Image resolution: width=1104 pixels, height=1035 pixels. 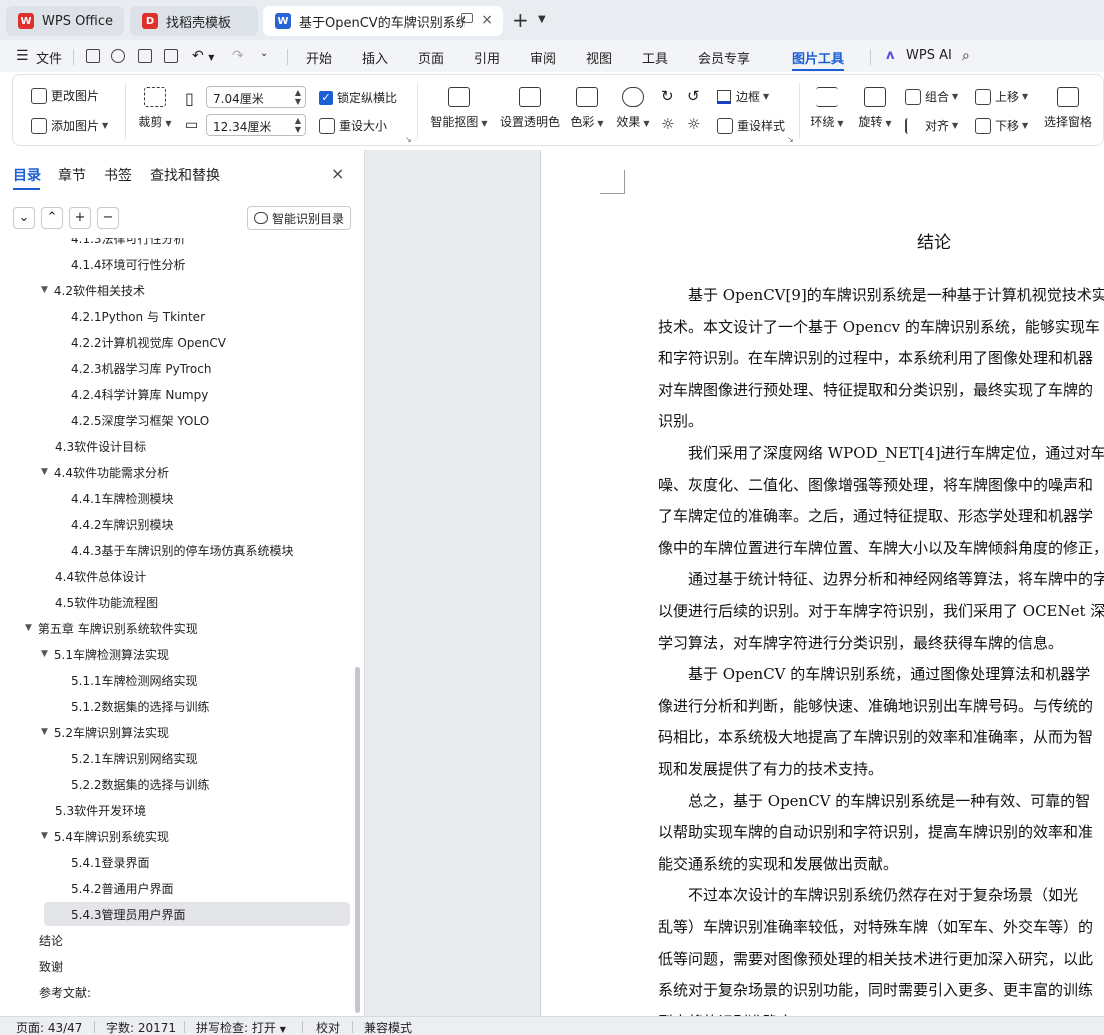 I want to click on menu-file: 文件, so click(x=49, y=57).